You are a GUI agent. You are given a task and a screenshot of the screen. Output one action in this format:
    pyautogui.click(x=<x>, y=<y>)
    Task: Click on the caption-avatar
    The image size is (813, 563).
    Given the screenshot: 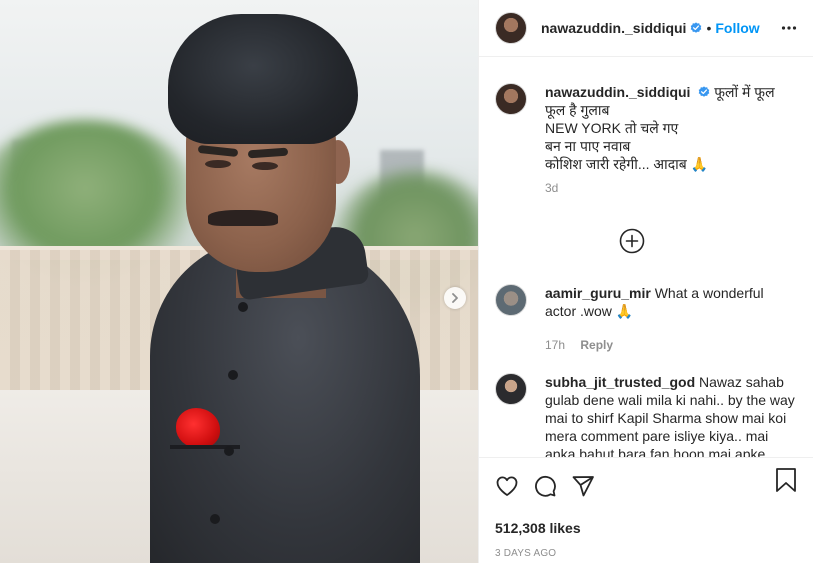 What is the action you would take?
    pyautogui.click(x=511, y=99)
    